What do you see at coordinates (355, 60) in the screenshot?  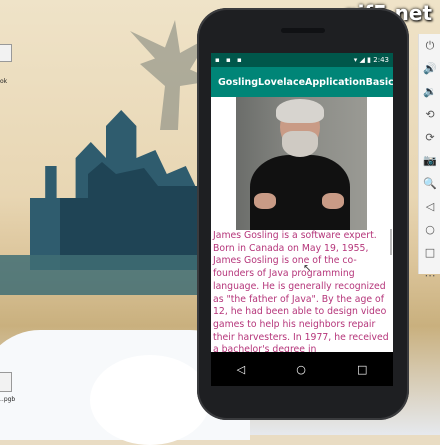 I see `wifi-icon: ▾` at bounding box center [355, 60].